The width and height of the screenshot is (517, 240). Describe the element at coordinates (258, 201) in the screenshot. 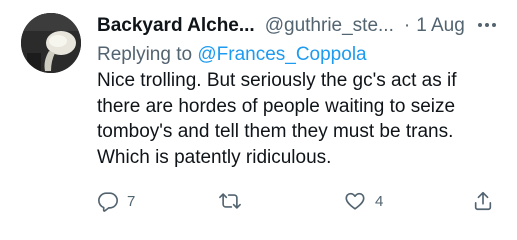

I see `action-bar: 7 4` at that location.